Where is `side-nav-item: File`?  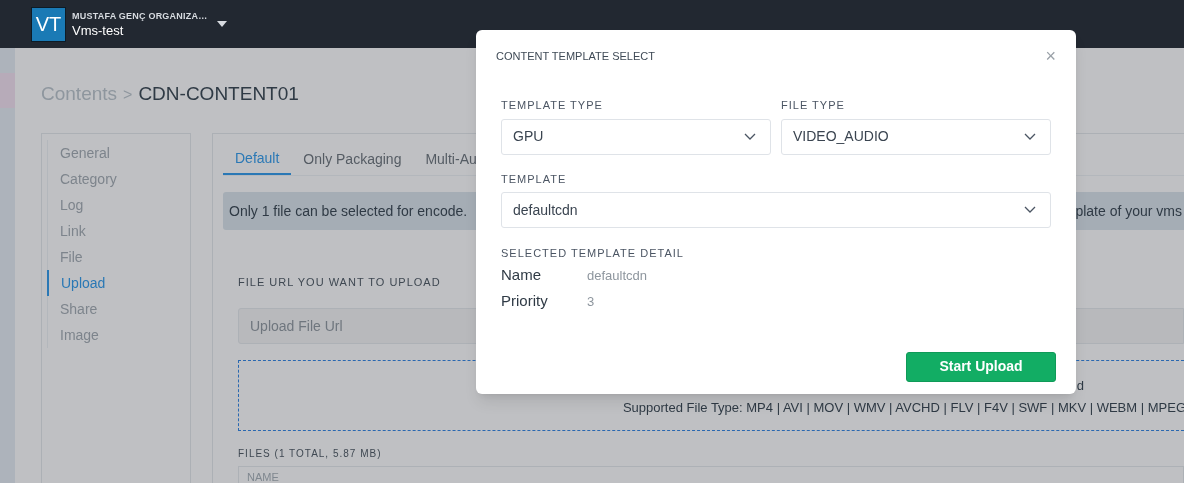 side-nav-item: File is located at coordinates (119, 257).